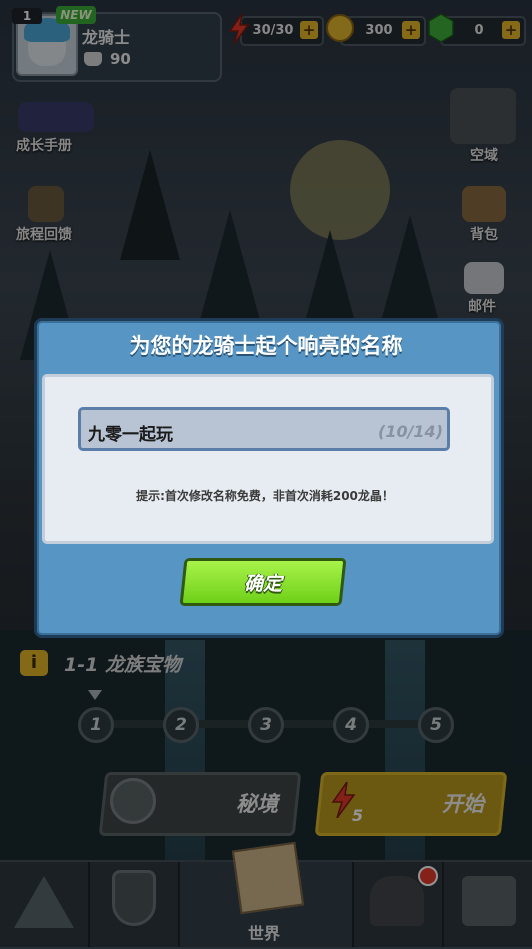 The height and width of the screenshot is (949, 532). Describe the element at coordinates (181, 725) in the screenshot. I see `stage-node: 2` at that location.